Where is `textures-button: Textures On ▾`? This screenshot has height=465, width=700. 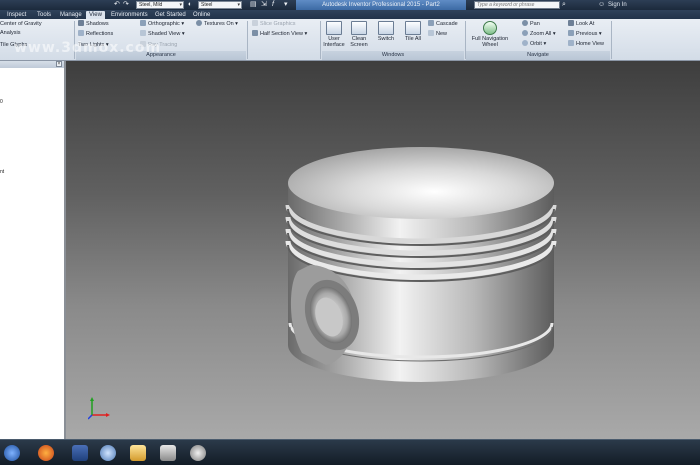 textures-button: Textures On ▾ is located at coordinates (217, 24).